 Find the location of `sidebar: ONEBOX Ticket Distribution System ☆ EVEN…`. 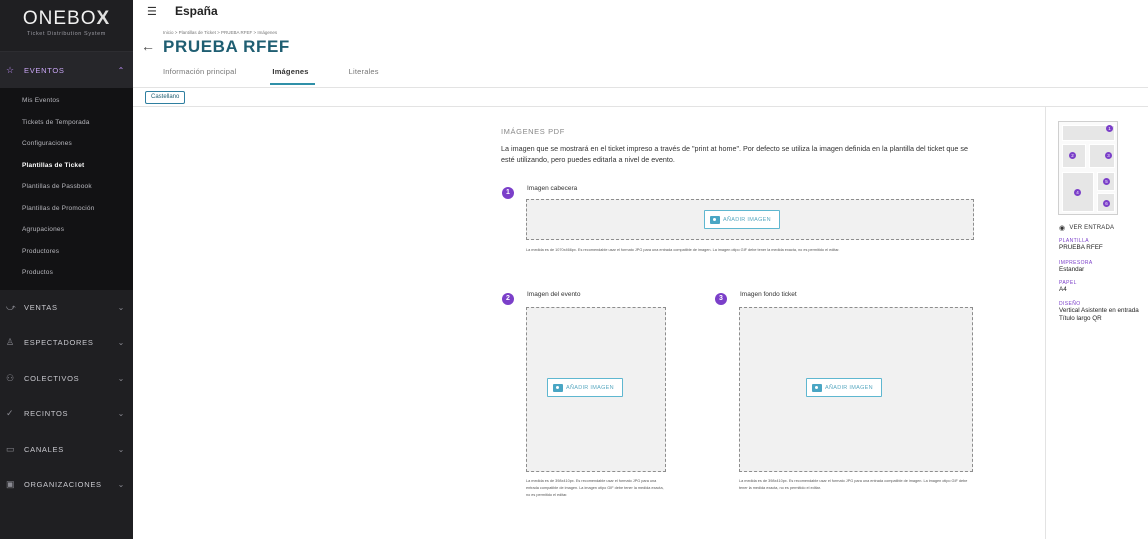

sidebar: ONEBOX Ticket Distribution System ☆ EVEN… is located at coordinates (66, 269).